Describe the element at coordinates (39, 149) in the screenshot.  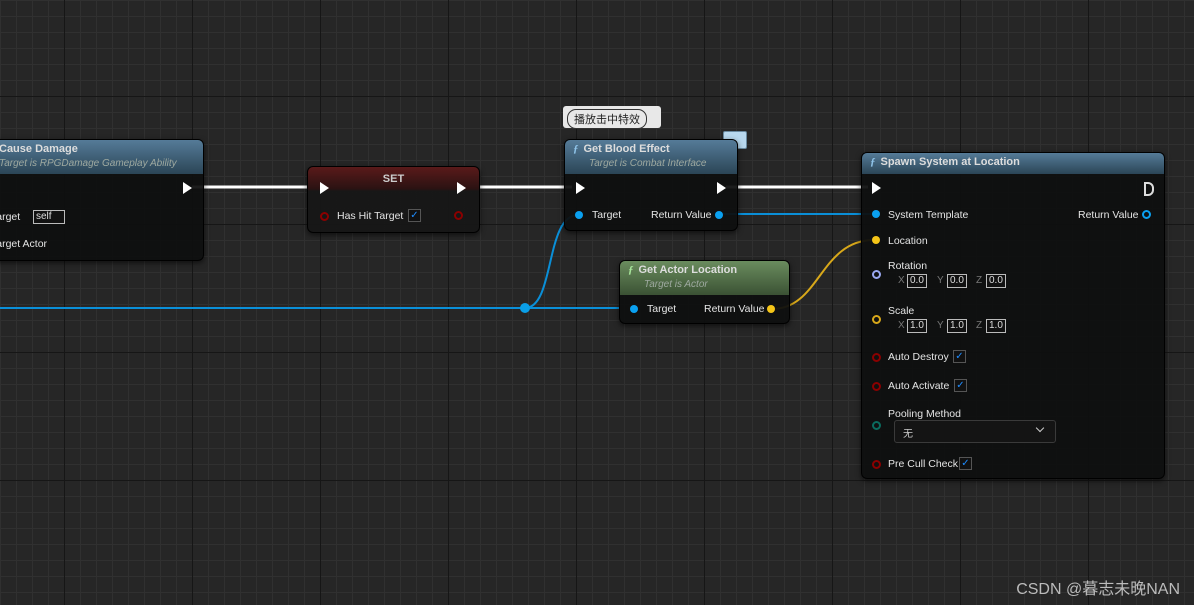
I see `node-title: Cause Damage` at that location.